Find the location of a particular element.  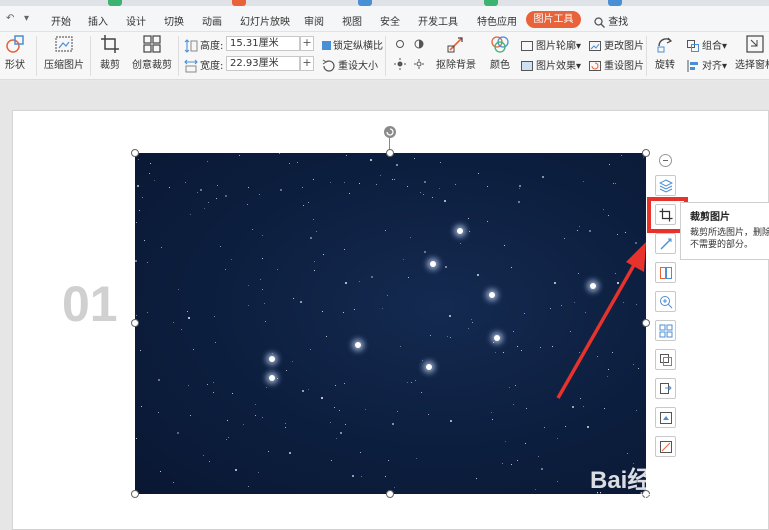

arrow-shaft is located at coordinates (598, 328).